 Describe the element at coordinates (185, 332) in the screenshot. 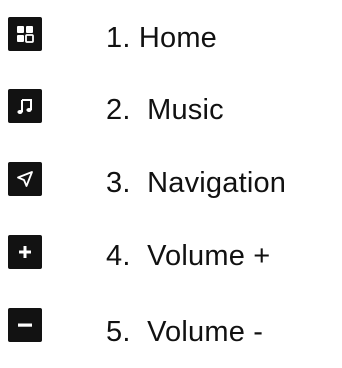

I see `menu-item-volume-down-label: 5. Volume -` at that location.